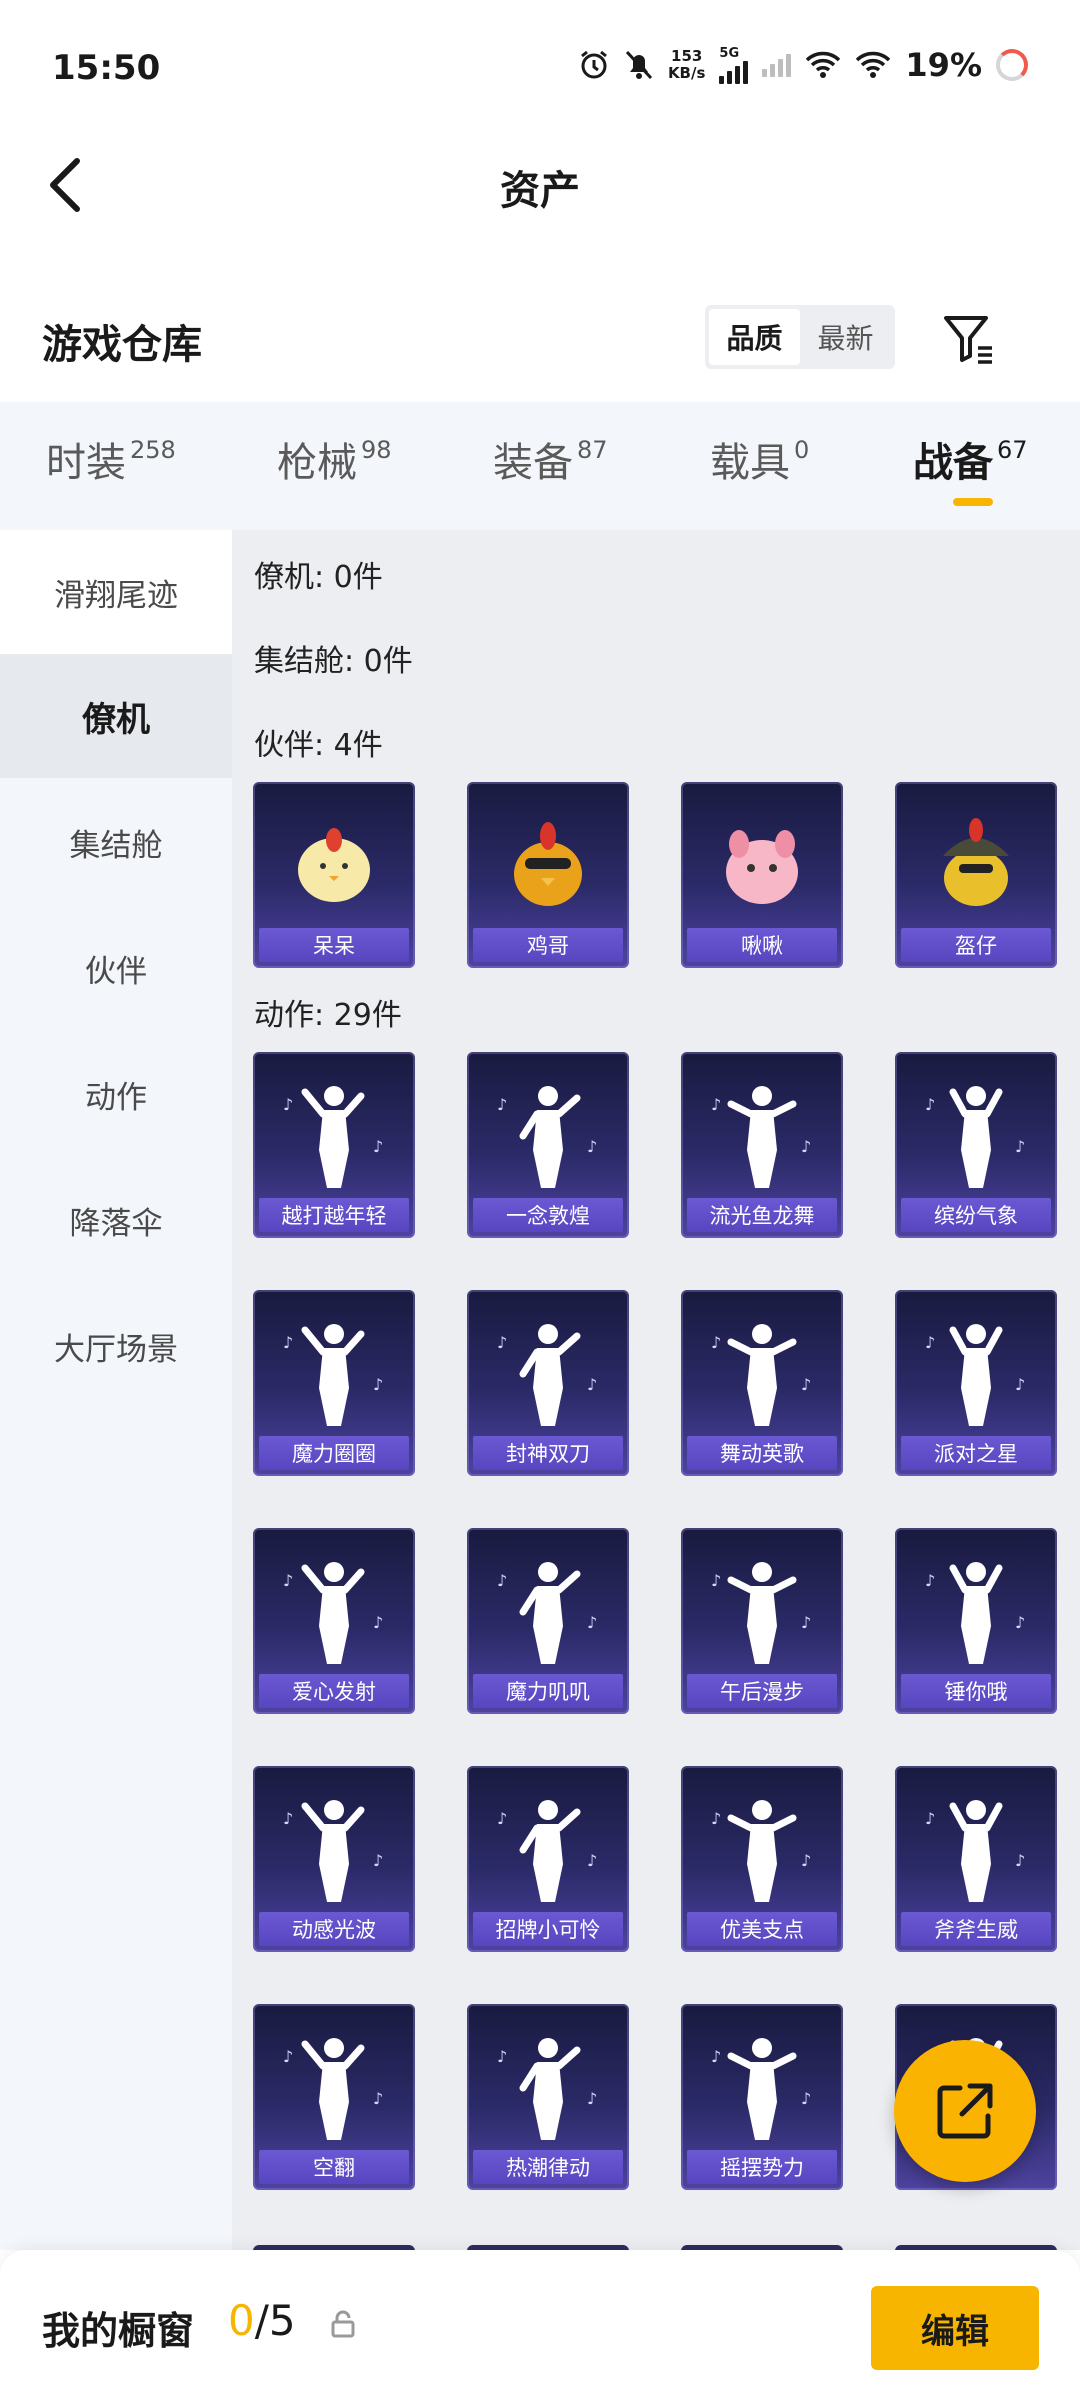  I want to click on item-card: ♪ ♪ 锤你哦, so click(976, 1621).